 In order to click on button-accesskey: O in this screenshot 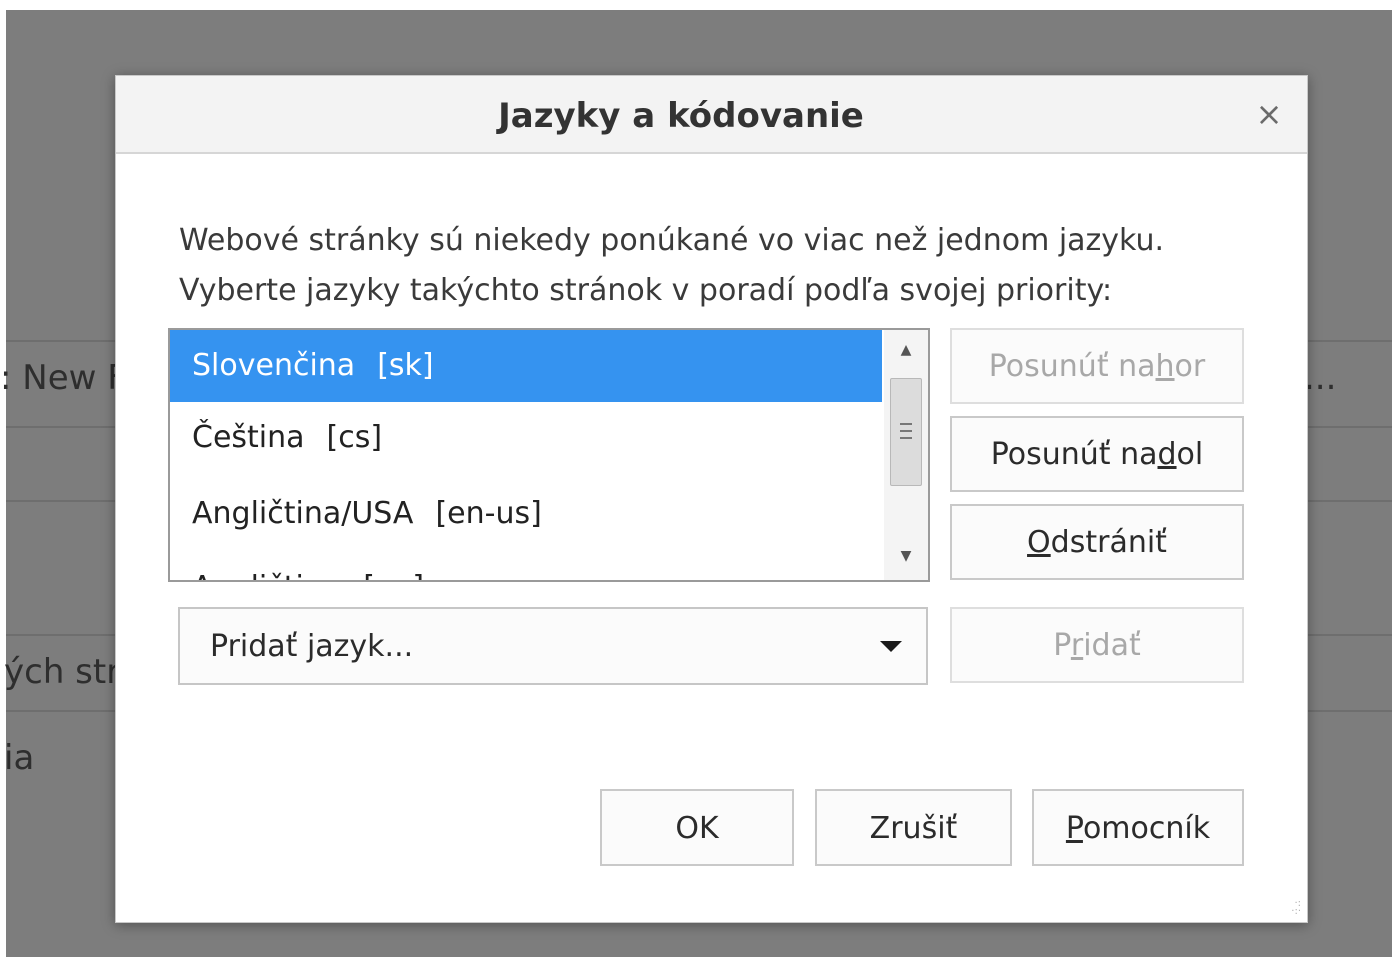, I will do `click(1039, 542)`.